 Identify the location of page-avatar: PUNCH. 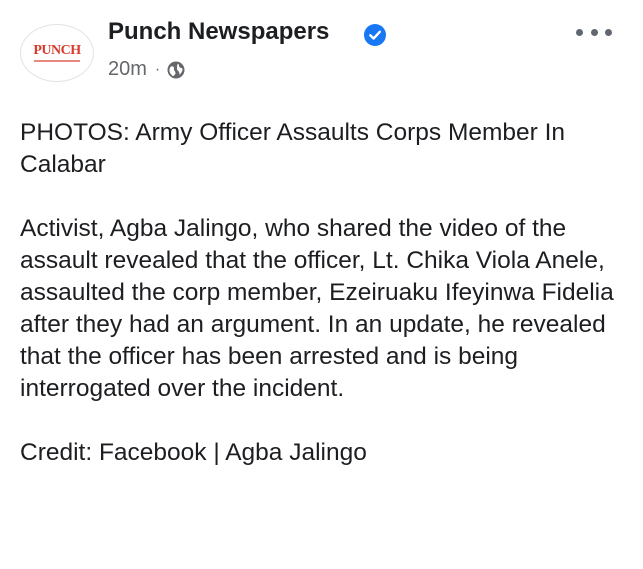
(57, 53).